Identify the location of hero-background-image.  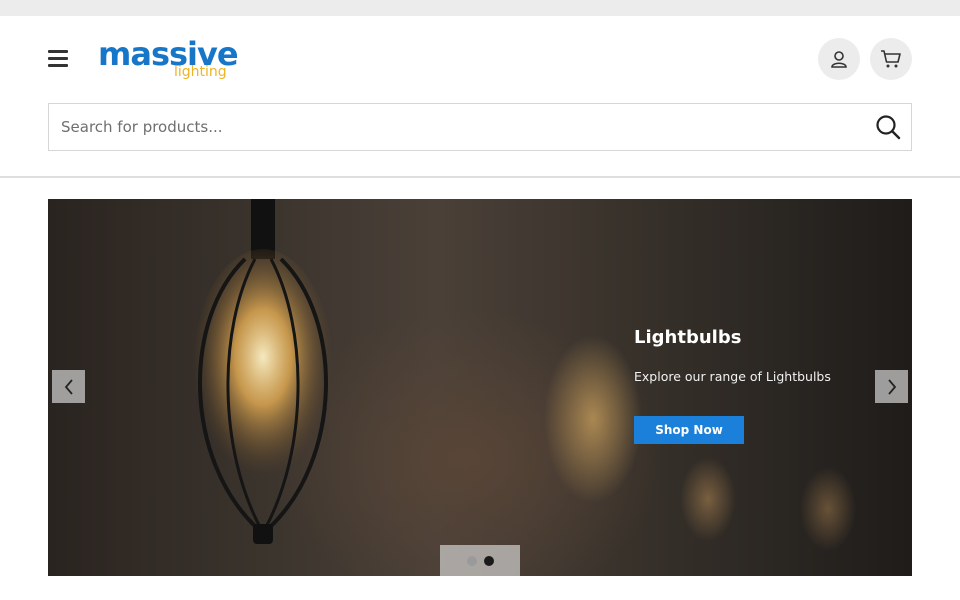
(263, 371).